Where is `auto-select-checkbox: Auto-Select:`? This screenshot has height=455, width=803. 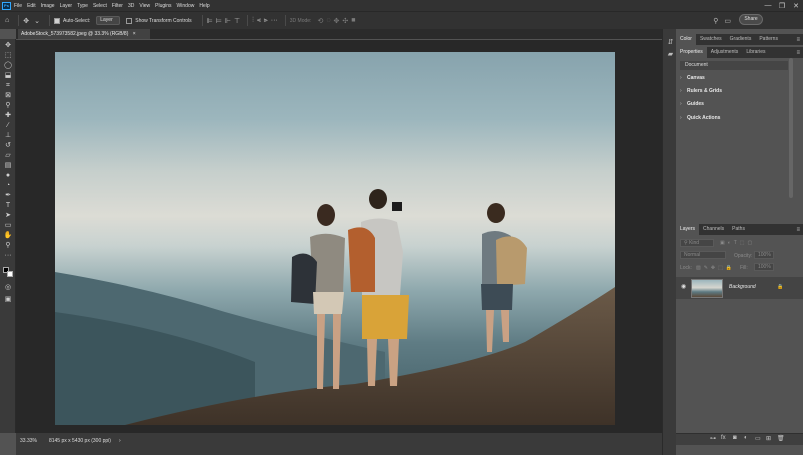
auto-select-checkbox: Auto-Select: is located at coordinates (72, 20).